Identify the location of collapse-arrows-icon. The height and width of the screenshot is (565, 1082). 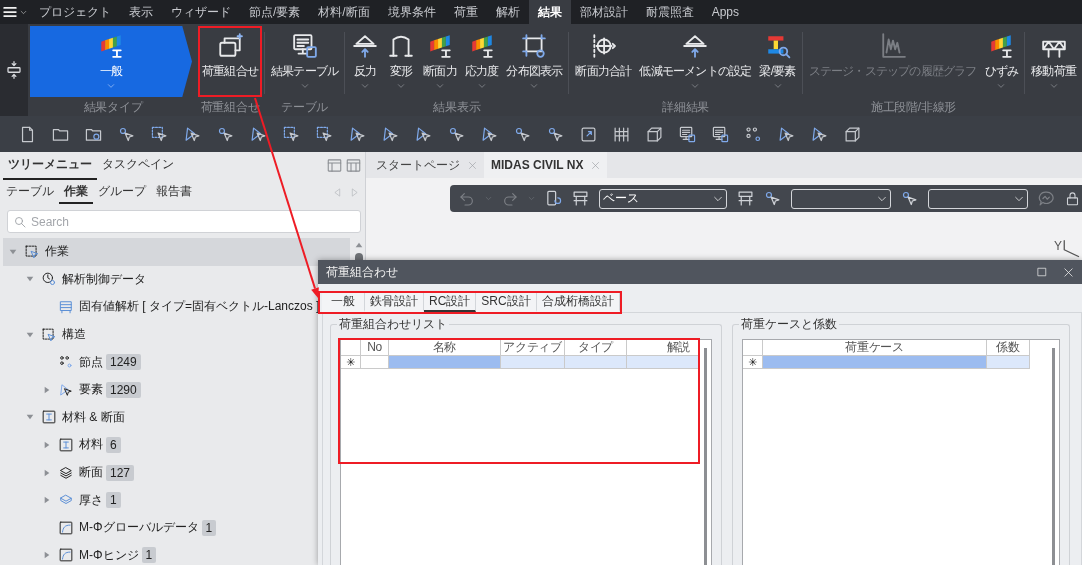
(14, 70).